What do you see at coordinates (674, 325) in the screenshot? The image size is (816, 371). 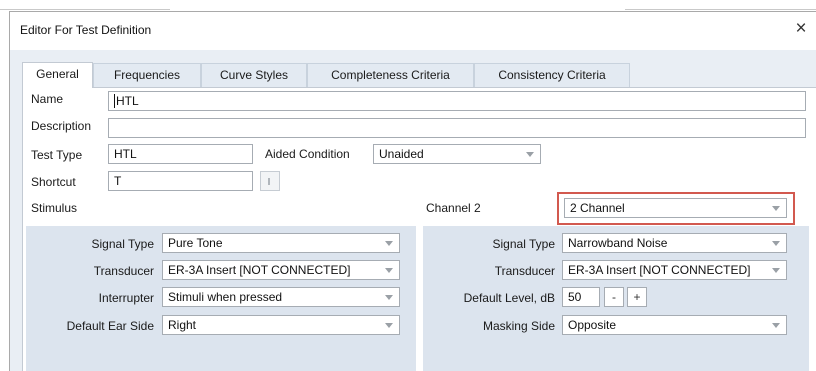 I see `masking-side-select: Opposite` at bounding box center [674, 325].